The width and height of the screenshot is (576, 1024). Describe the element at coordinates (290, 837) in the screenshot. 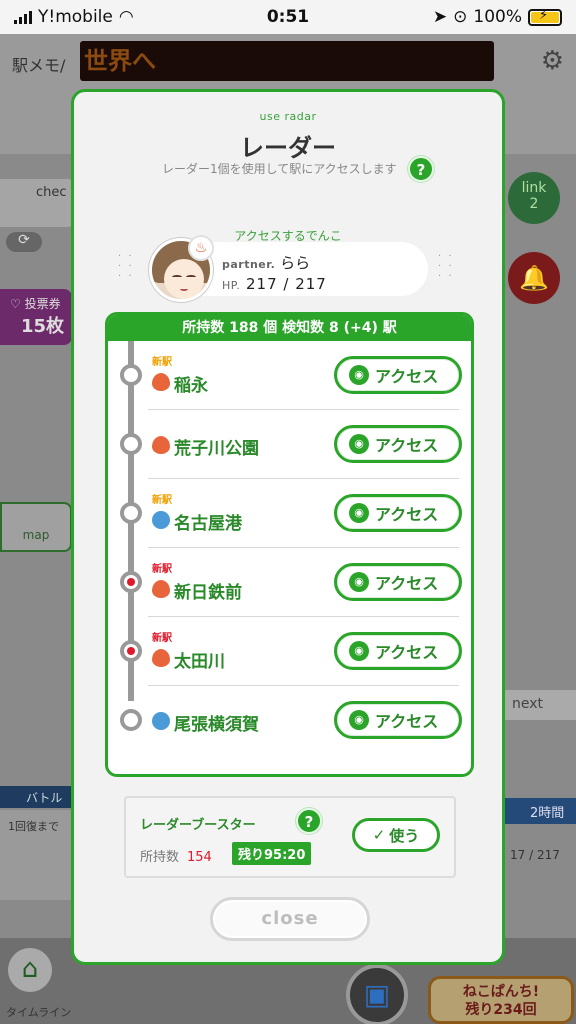

I see `radar-booster-panel: レーダーブースター ? 所持数 154 残り95:20 ✓ 使う` at that location.